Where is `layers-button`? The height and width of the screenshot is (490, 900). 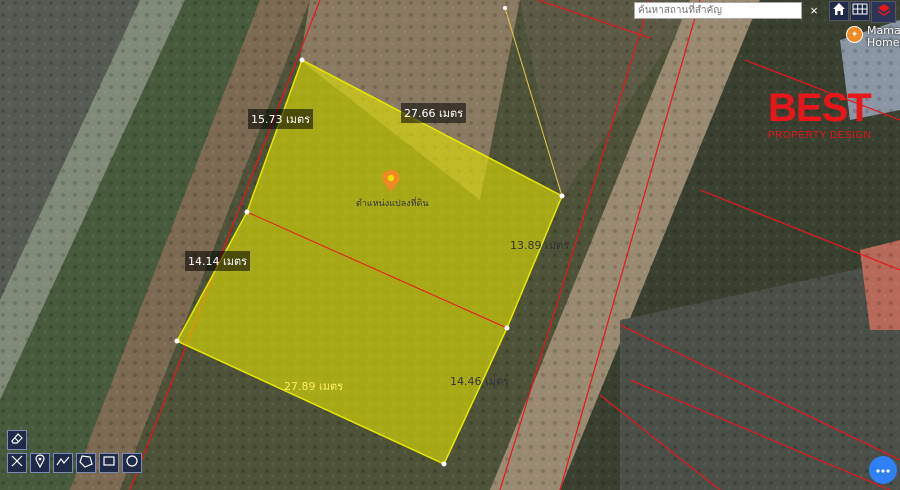 layers-button is located at coordinates (883, 12).